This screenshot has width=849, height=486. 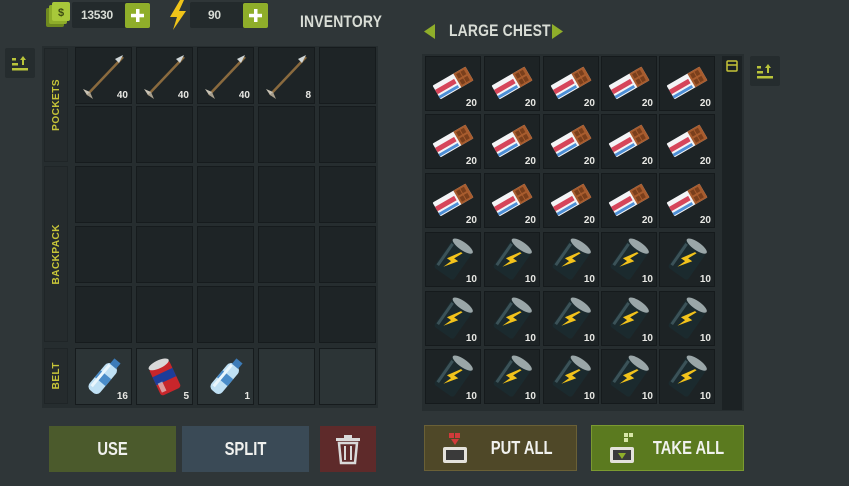 What do you see at coordinates (245, 449) in the screenshot?
I see `split-button: SPLIT` at bounding box center [245, 449].